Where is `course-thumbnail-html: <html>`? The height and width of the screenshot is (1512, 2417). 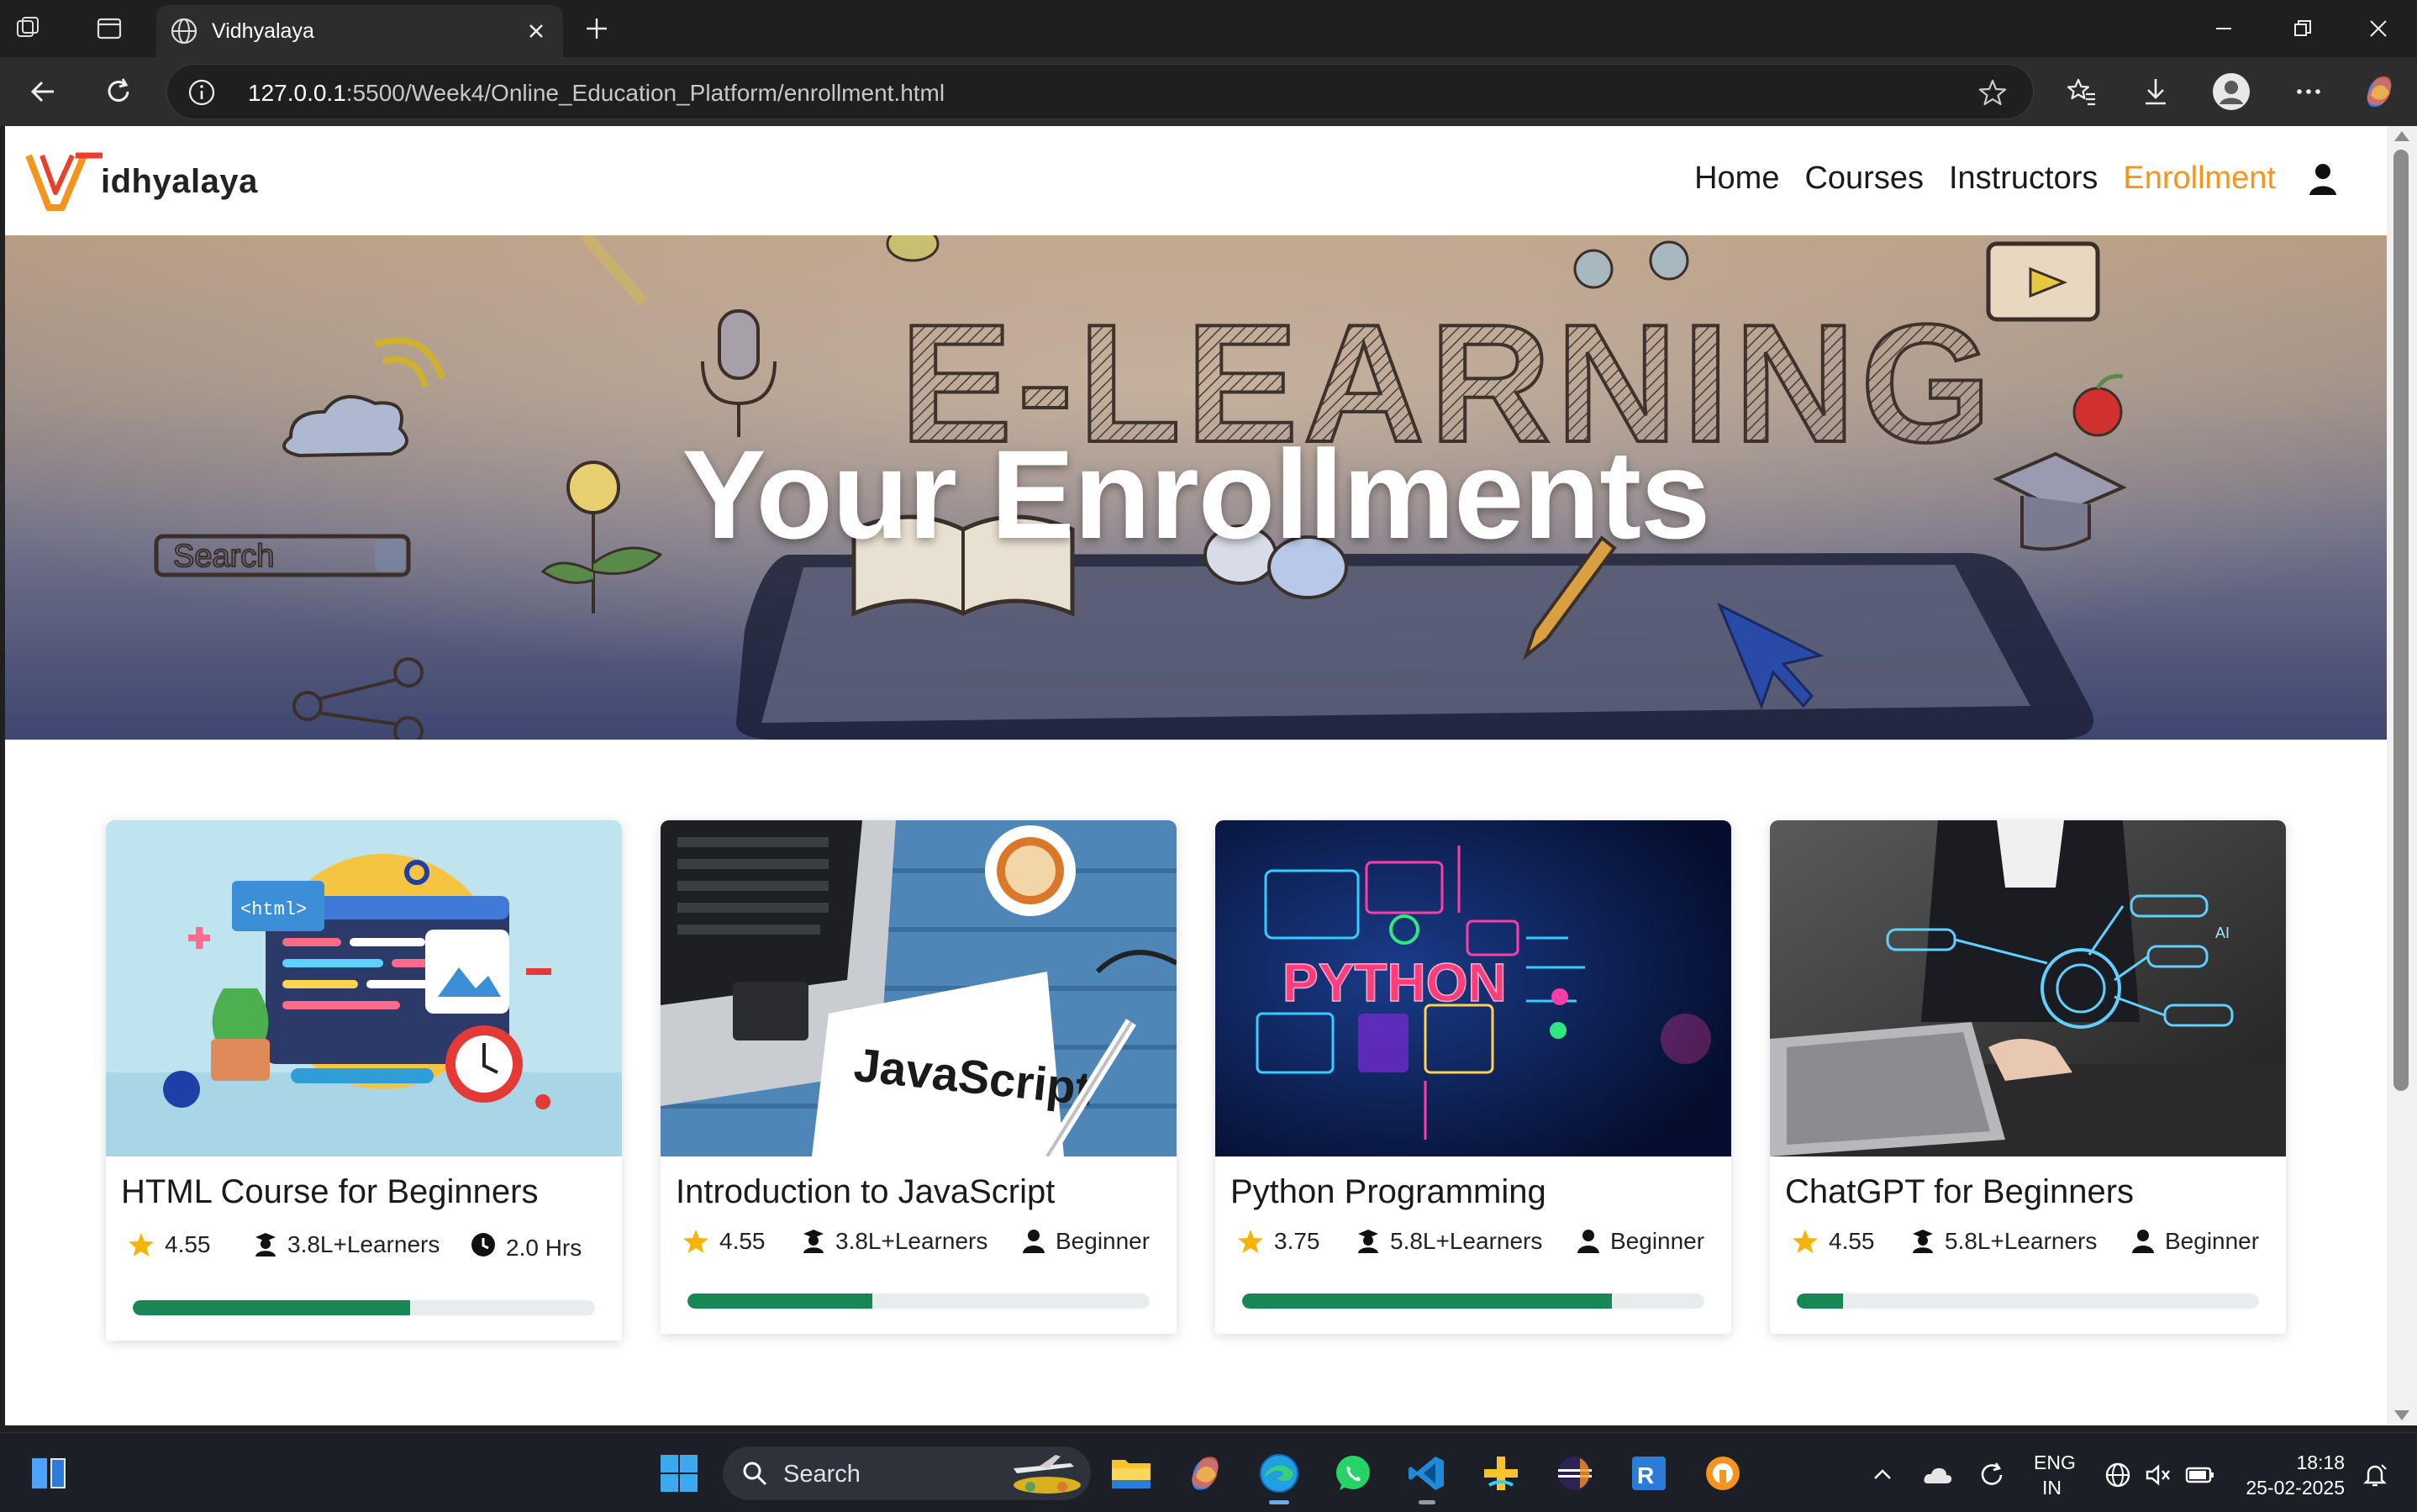
course-thumbnail-html: <html> is located at coordinates (364, 988).